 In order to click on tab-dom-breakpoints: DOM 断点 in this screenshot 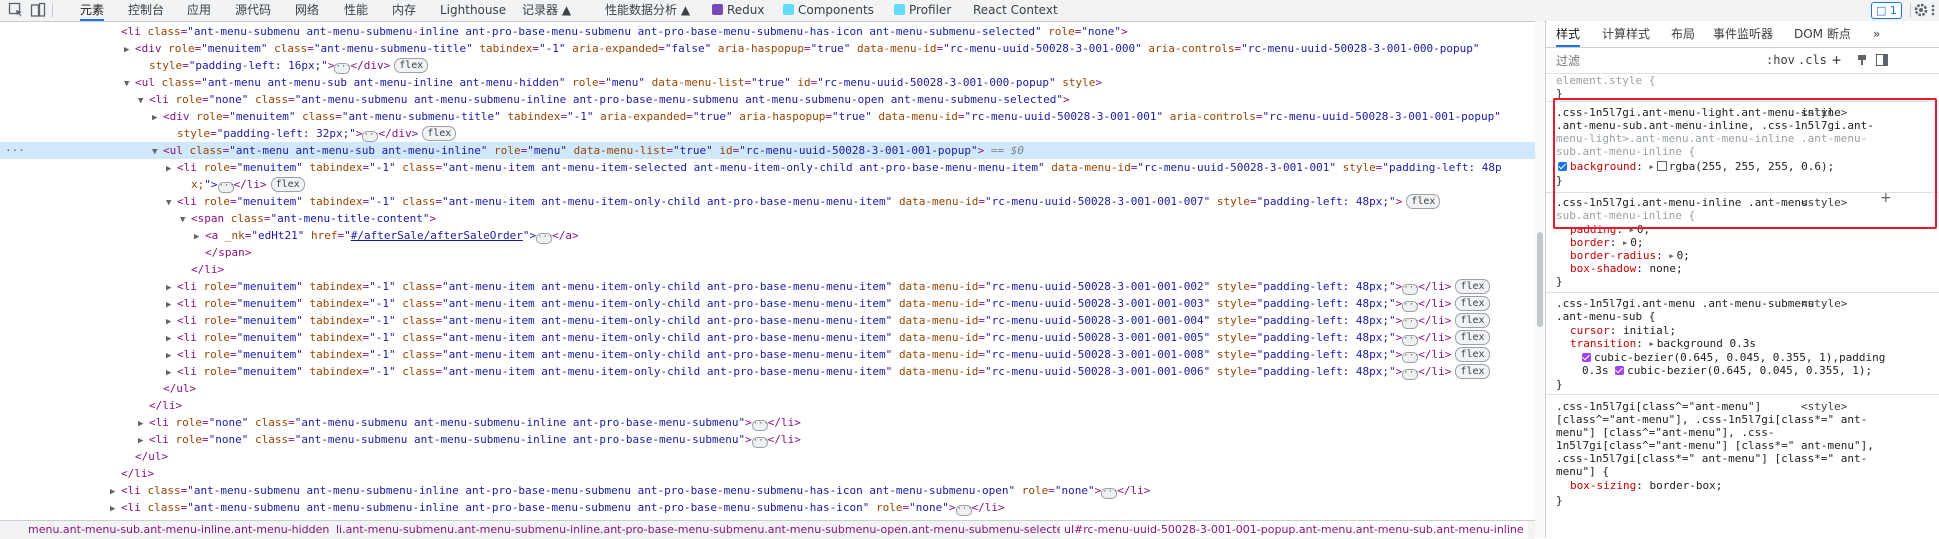, I will do `click(1822, 34)`.